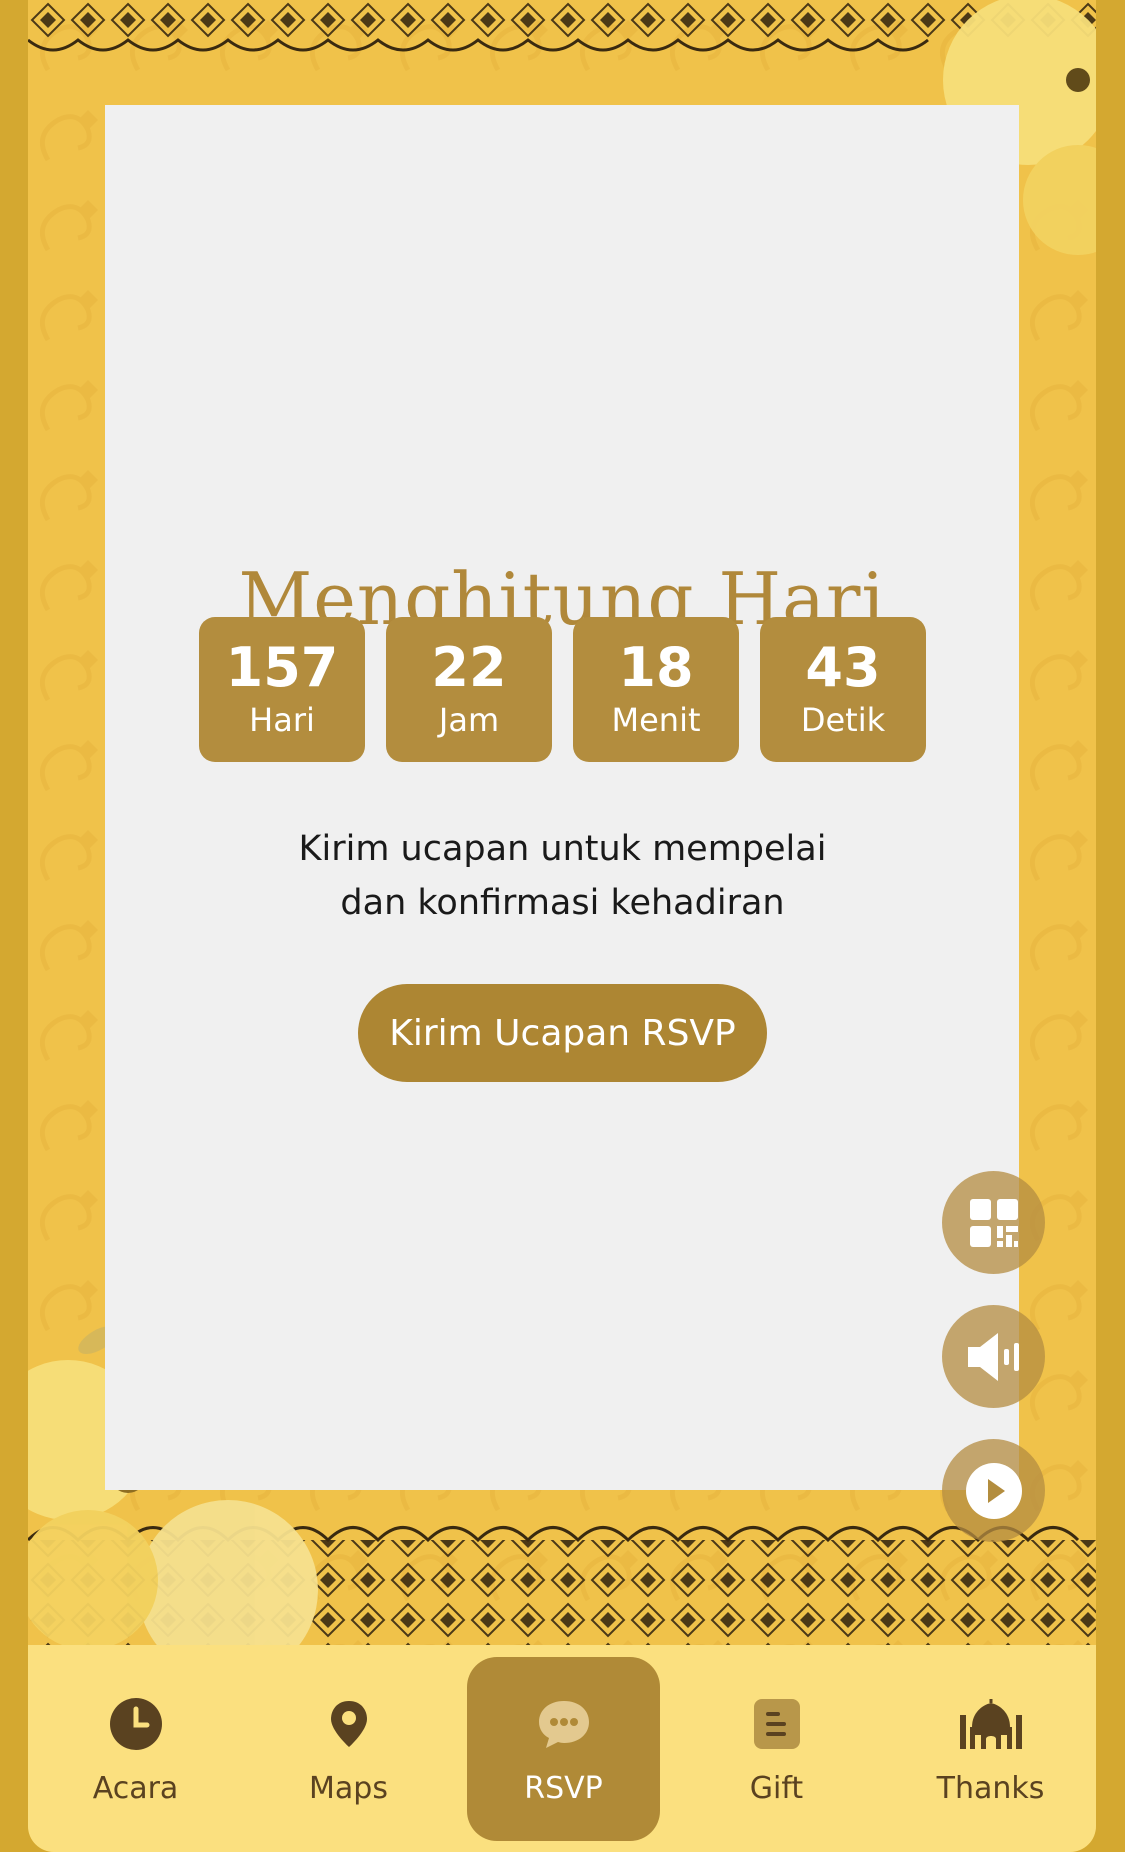 Image resolution: width=1125 pixels, height=1852 pixels. Describe the element at coordinates (348, 1788) in the screenshot. I see `nav-label-maps: Maps` at that location.